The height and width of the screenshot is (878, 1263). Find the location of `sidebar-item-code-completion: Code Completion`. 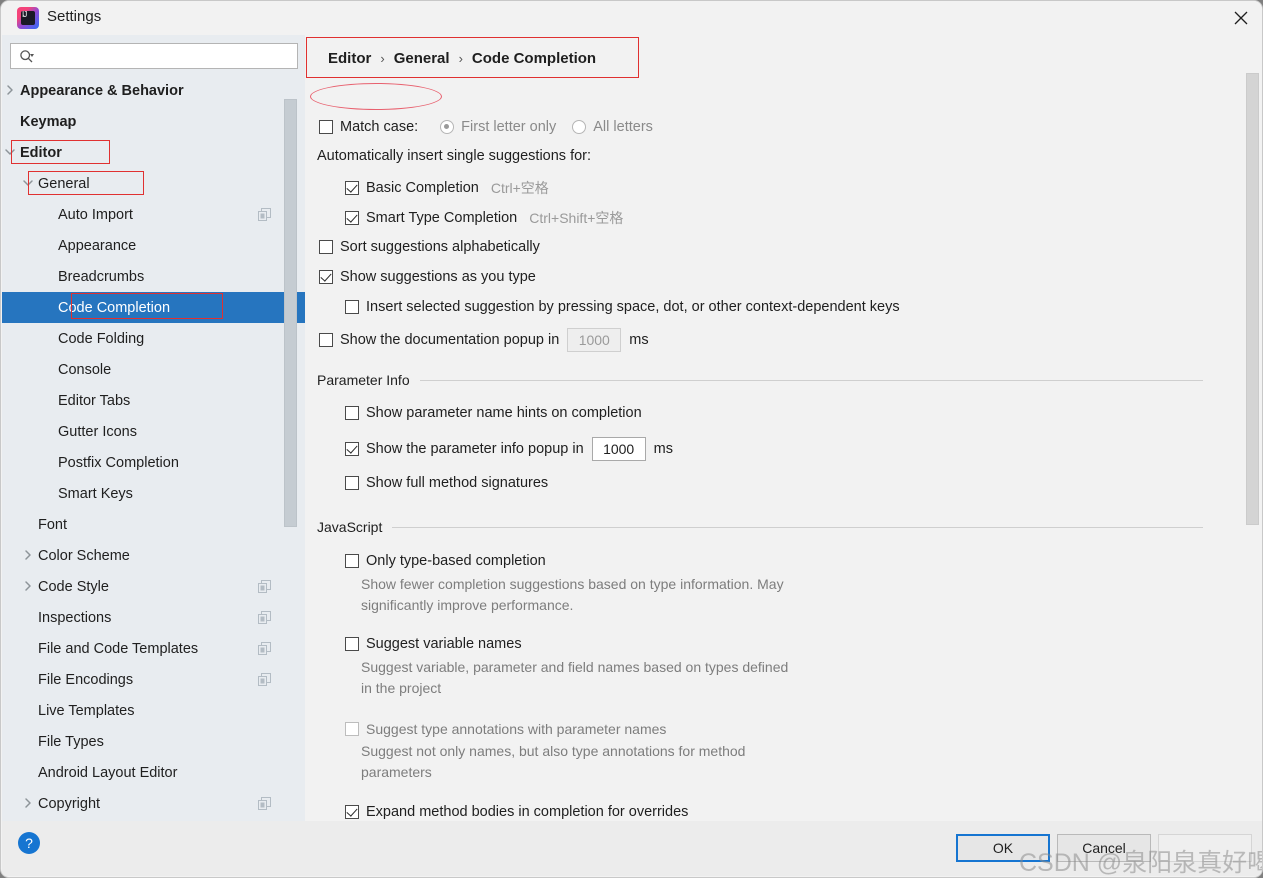

sidebar-item-code-completion: Code Completion is located at coordinates (153, 307).